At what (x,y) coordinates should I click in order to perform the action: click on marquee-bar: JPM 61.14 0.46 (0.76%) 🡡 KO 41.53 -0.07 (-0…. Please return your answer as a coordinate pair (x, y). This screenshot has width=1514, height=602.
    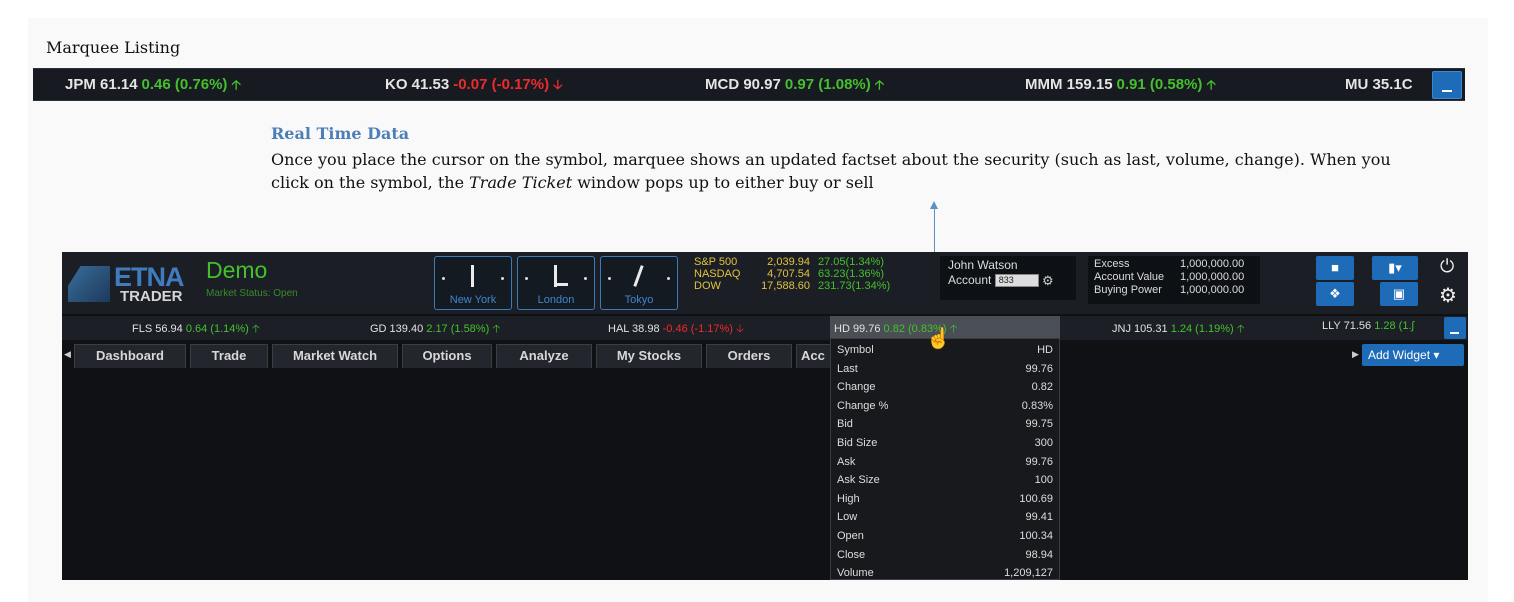
    Looking at the image, I should click on (749, 84).